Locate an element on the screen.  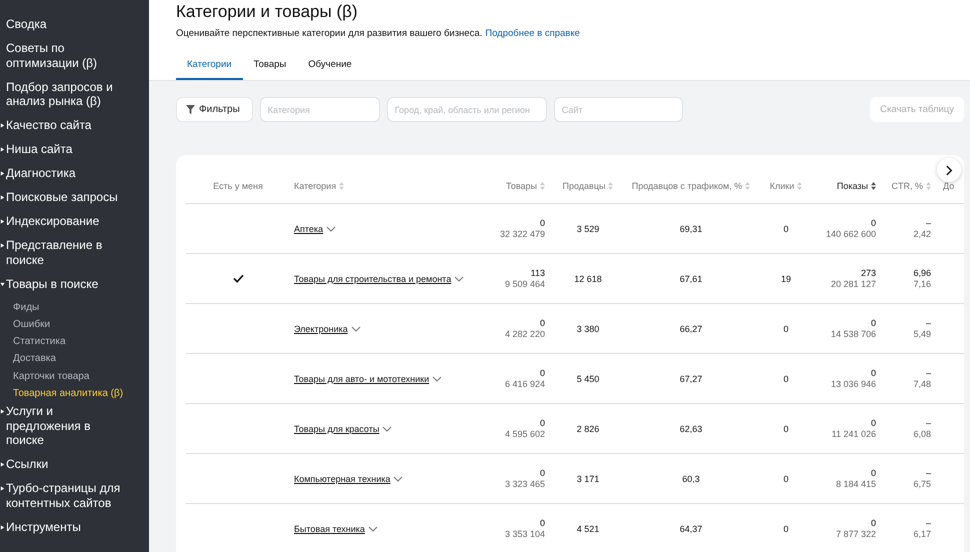
table-cell: 0 32 322 479 is located at coordinates (522, 229).